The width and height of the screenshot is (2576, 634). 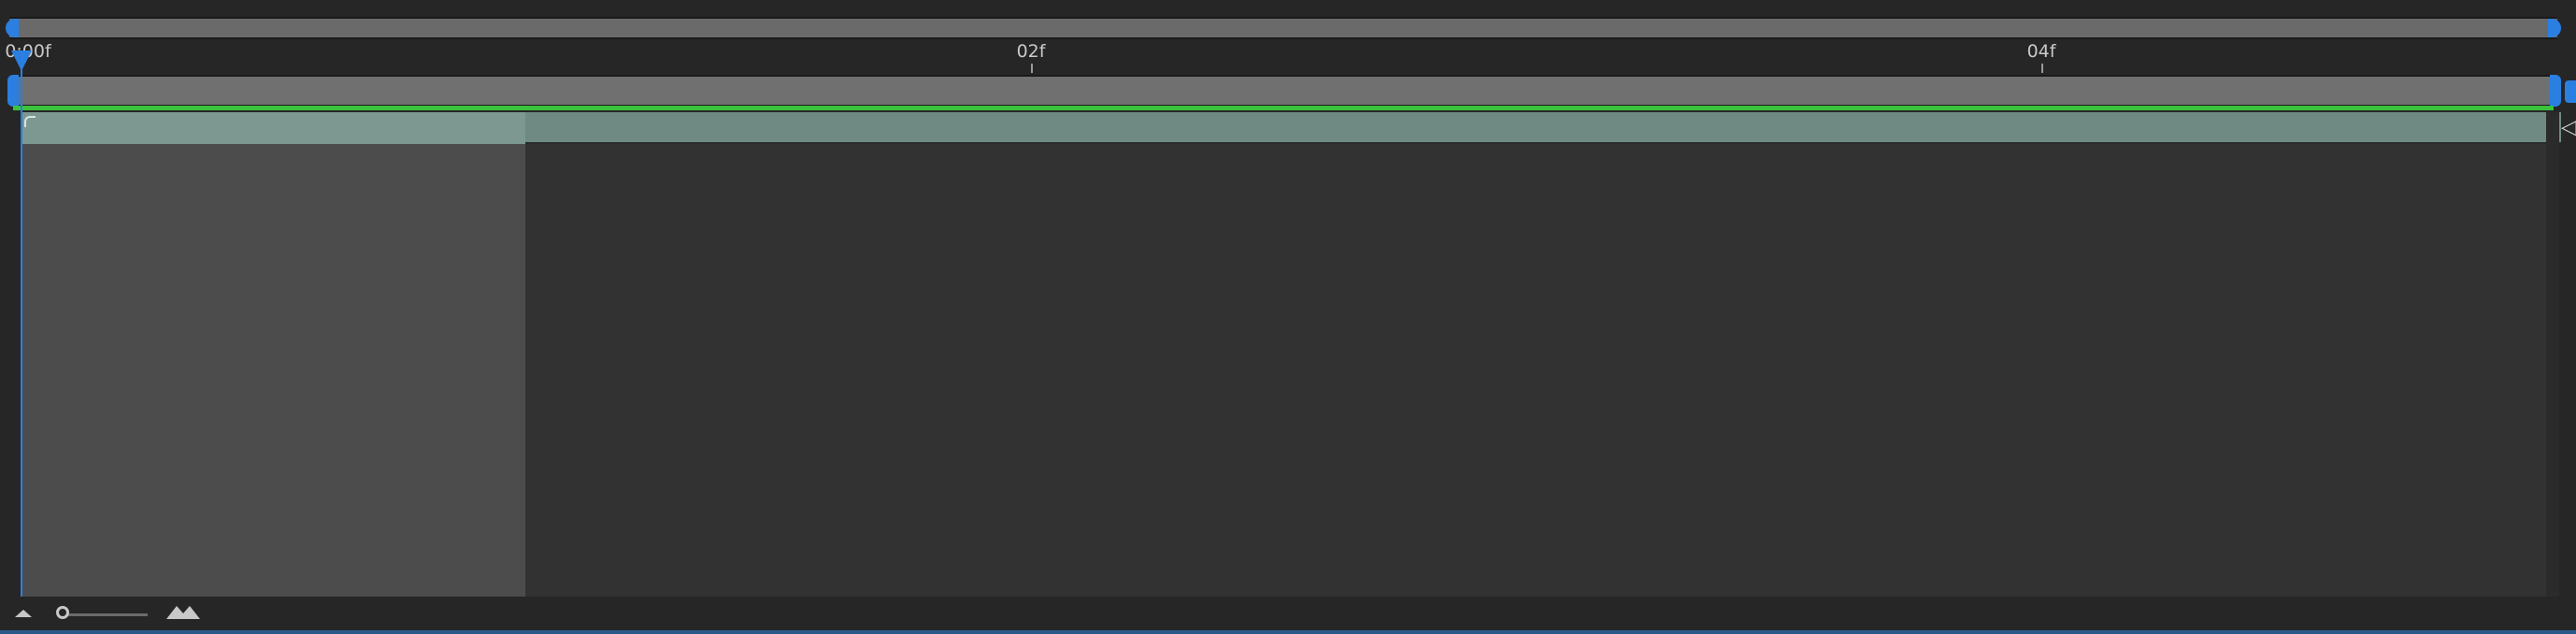 What do you see at coordinates (2552, 354) in the screenshot?
I see `track-right-border` at bounding box center [2552, 354].